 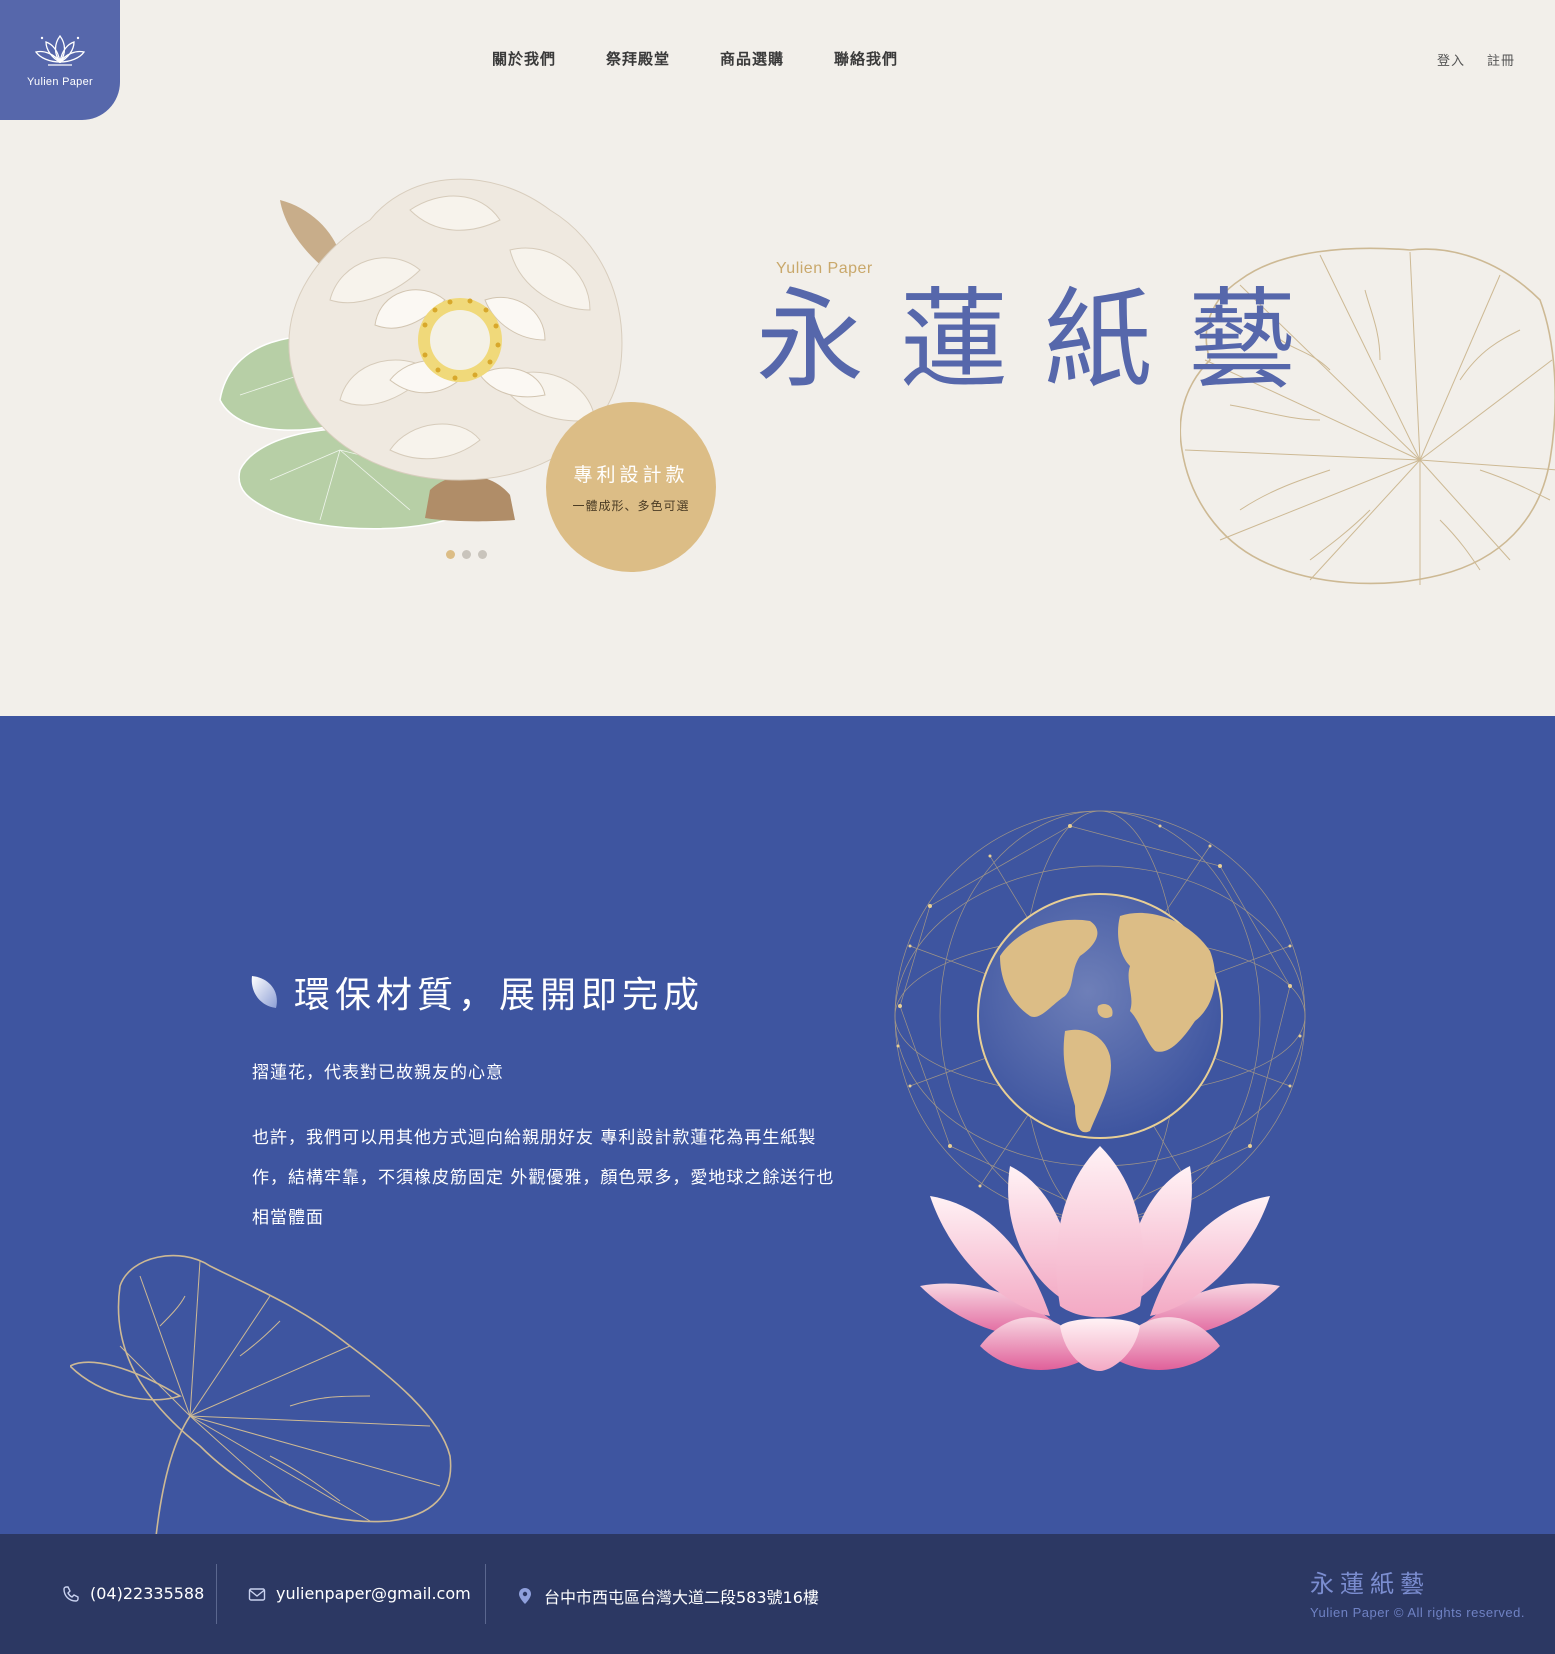 What do you see at coordinates (264, 992) in the screenshot?
I see `leaf-icon` at bounding box center [264, 992].